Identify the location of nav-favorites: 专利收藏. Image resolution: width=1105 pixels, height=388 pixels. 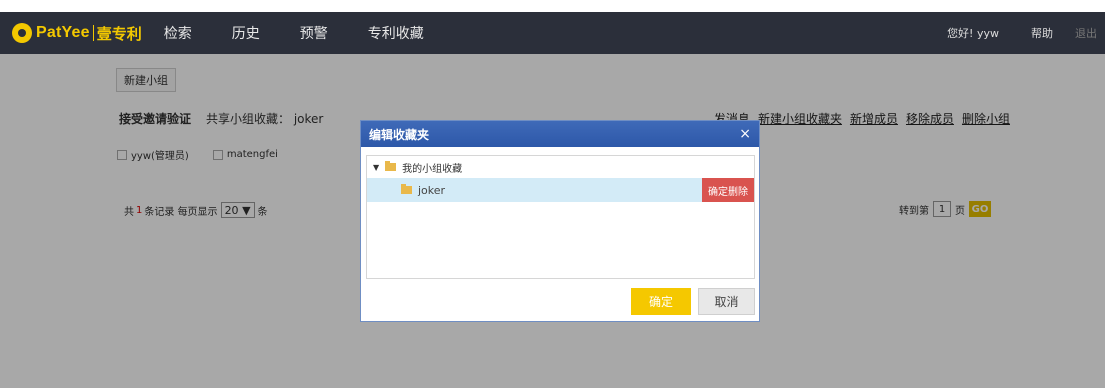
(396, 33).